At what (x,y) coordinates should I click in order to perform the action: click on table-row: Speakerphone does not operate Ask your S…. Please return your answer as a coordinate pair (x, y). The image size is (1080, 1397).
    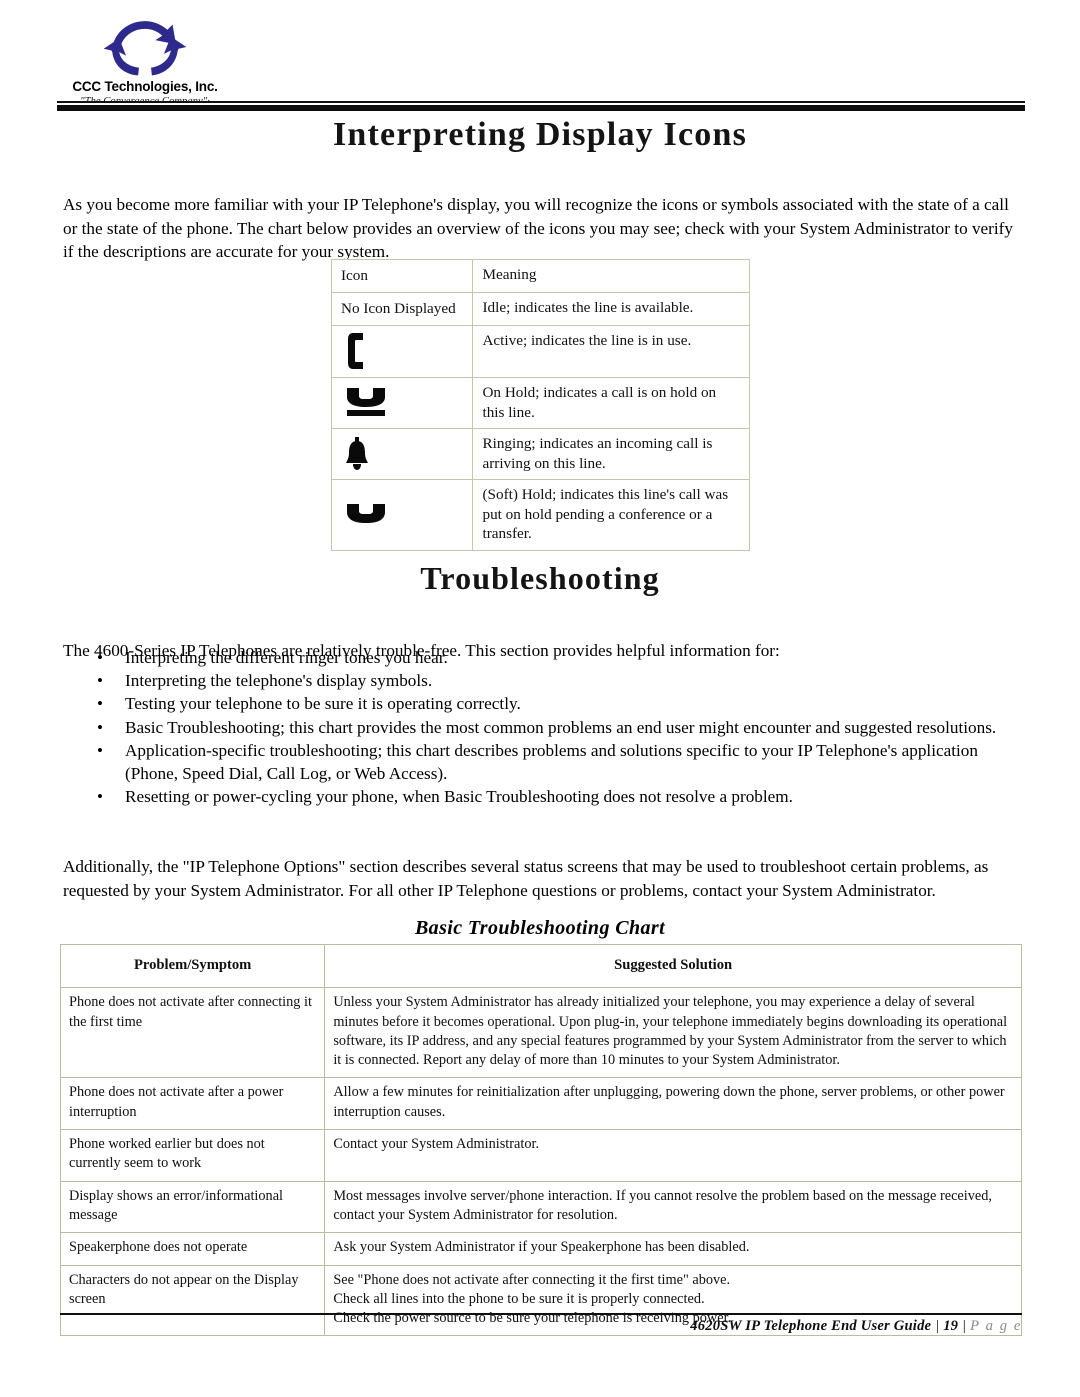
    Looking at the image, I should click on (540, 1249).